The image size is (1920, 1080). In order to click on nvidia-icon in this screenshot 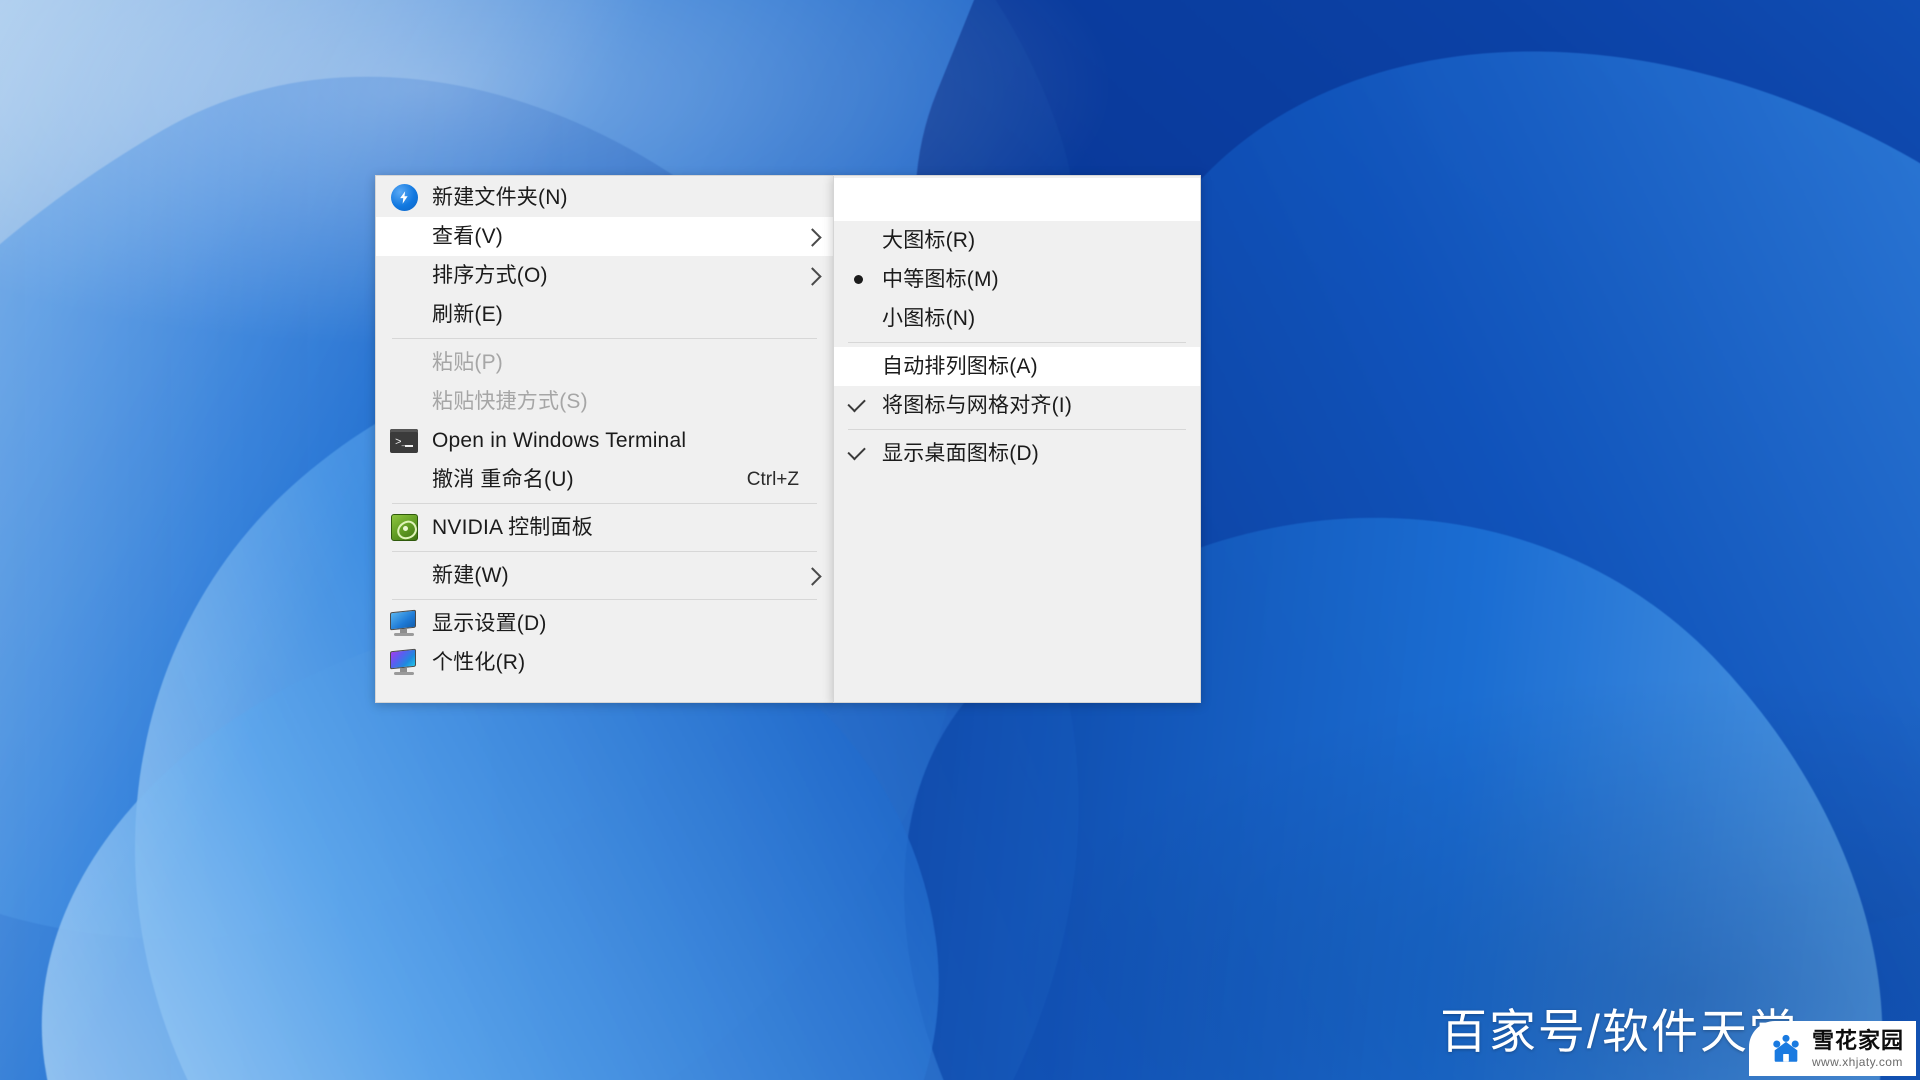, I will do `click(404, 527)`.